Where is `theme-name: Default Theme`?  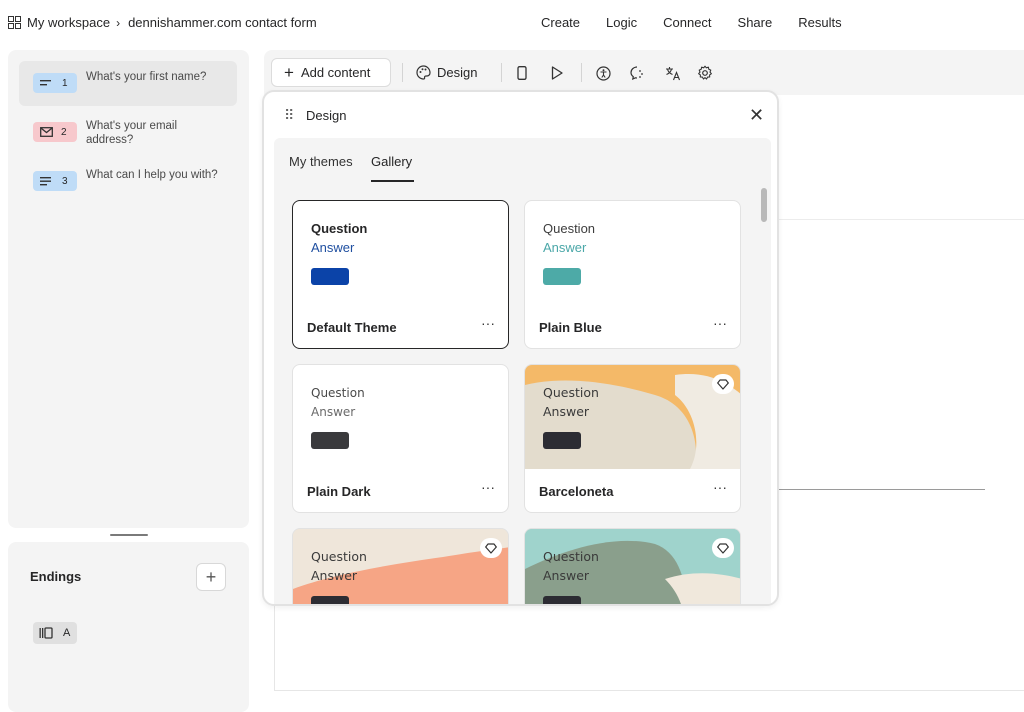
theme-name: Default Theme is located at coordinates (352, 327).